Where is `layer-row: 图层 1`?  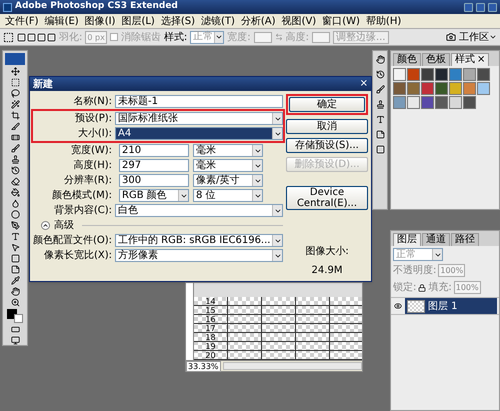
layer-row: 图层 1 is located at coordinates (451, 306).